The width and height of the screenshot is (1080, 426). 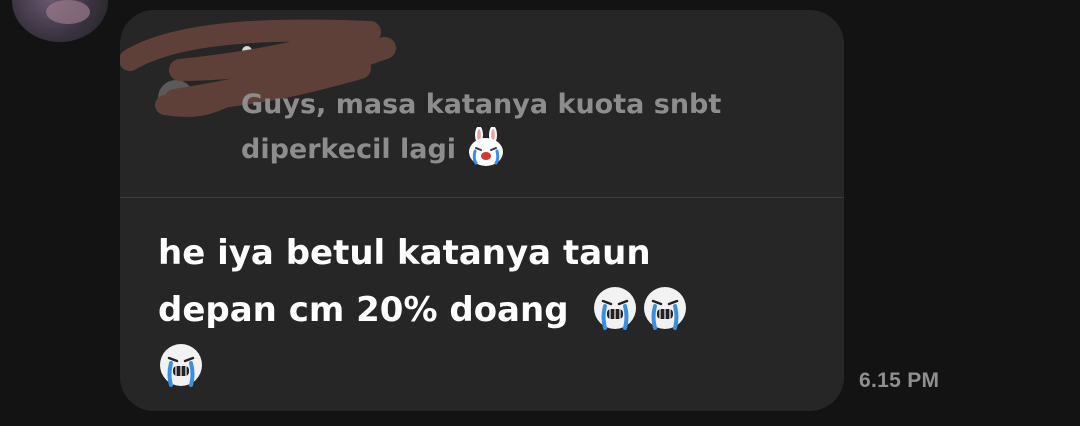 I want to click on reply-author-avatar, so click(x=176, y=98).